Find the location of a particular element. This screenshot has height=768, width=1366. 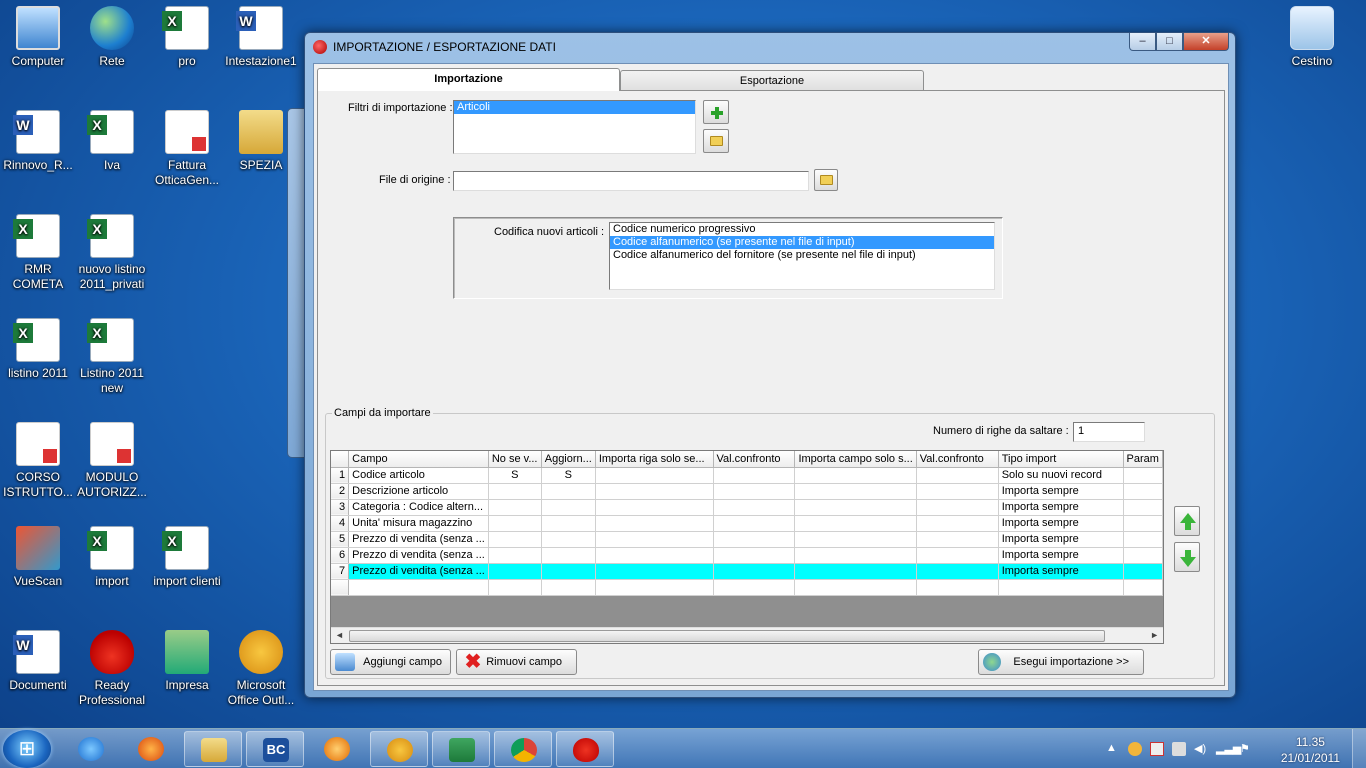

grid-corner is located at coordinates (340, 459).